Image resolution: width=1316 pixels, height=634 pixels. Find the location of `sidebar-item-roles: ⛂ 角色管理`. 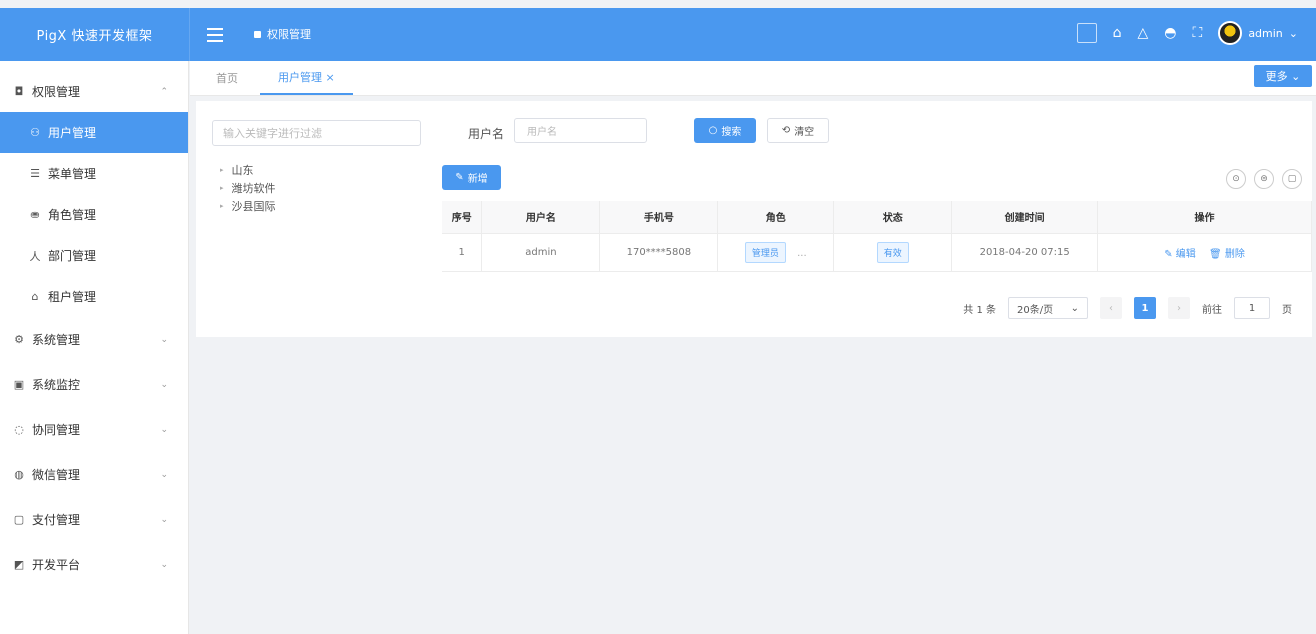

sidebar-item-roles: ⛂ 角色管理 is located at coordinates (94, 214).